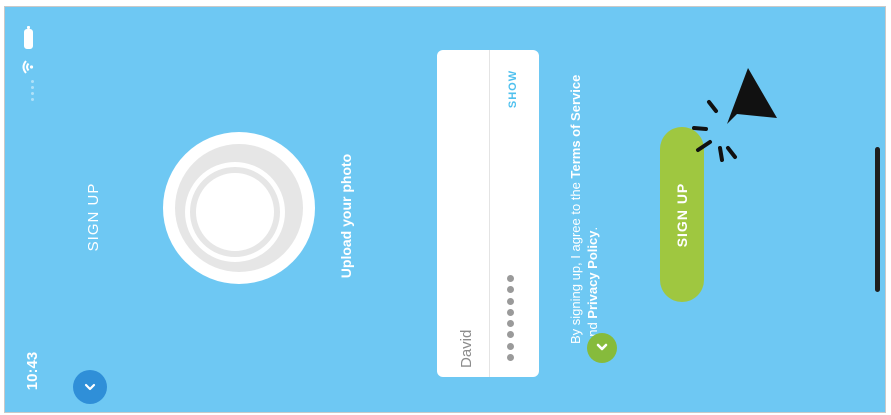  I want to click on password-field, so click(512, 318).